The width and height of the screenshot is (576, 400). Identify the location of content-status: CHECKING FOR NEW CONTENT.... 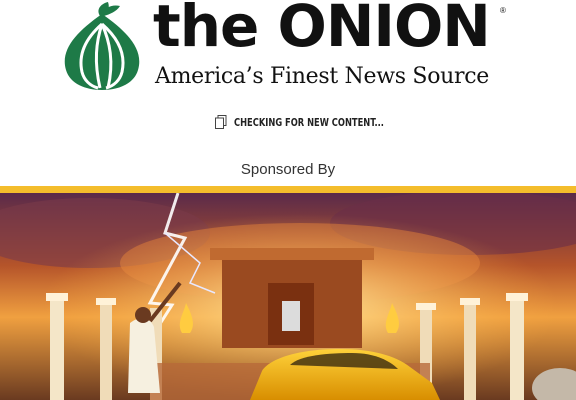
(299, 123).